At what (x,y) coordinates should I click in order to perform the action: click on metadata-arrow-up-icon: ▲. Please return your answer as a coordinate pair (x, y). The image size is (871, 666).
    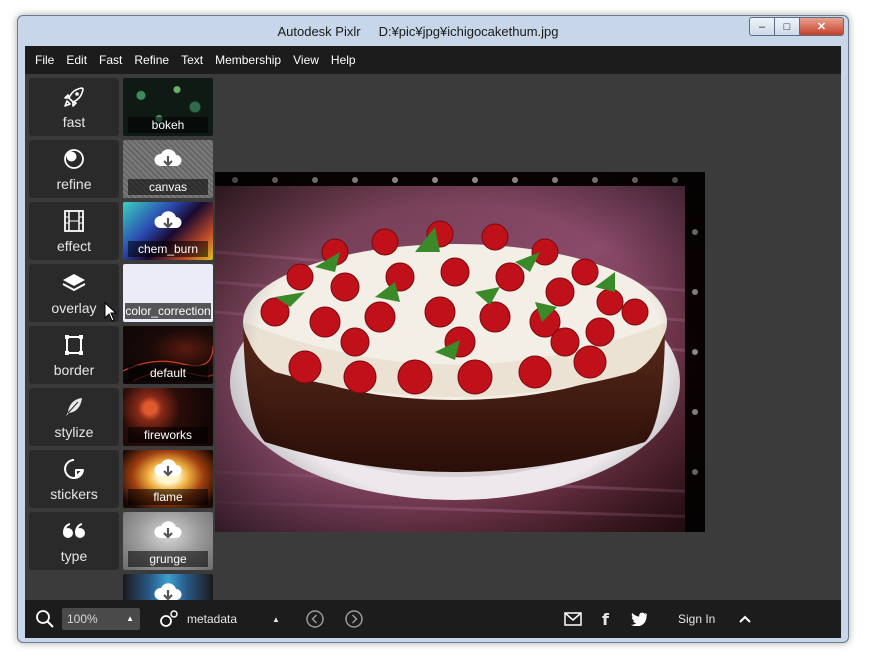
    Looking at the image, I should click on (276, 619).